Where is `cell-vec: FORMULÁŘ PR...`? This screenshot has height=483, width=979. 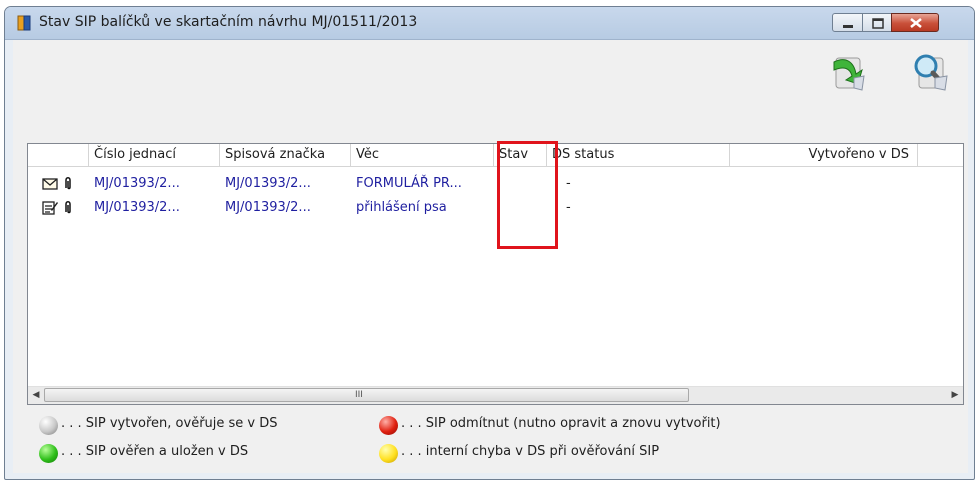 cell-vec: FORMULÁŘ PR... is located at coordinates (409, 183).